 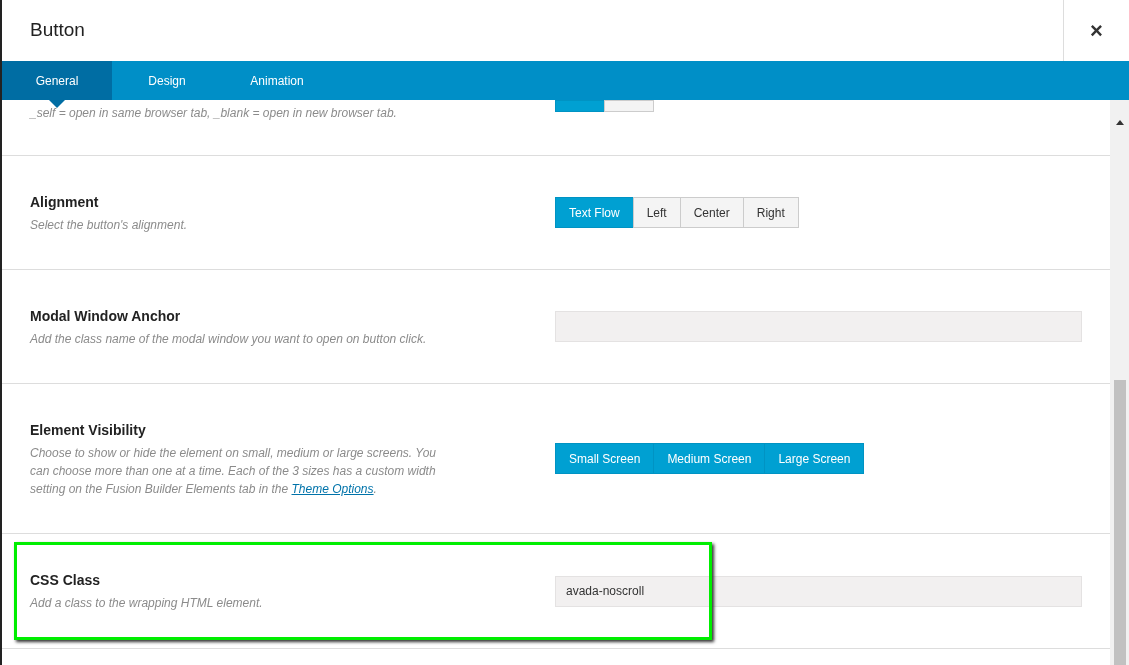 What do you see at coordinates (88, 430) in the screenshot?
I see `option-title: Element Visibility` at bounding box center [88, 430].